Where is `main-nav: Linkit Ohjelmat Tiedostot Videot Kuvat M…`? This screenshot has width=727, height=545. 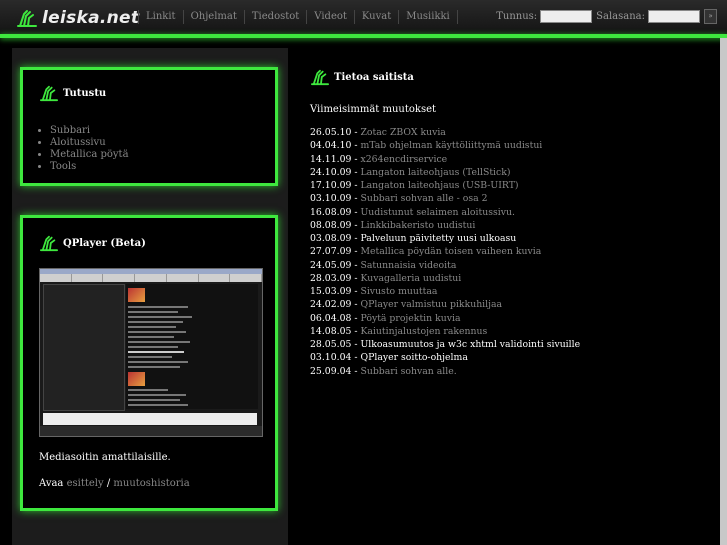 main-nav: Linkit Ohjelmat Tiedostot Videot Kuvat M… is located at coordinates (298, 17).